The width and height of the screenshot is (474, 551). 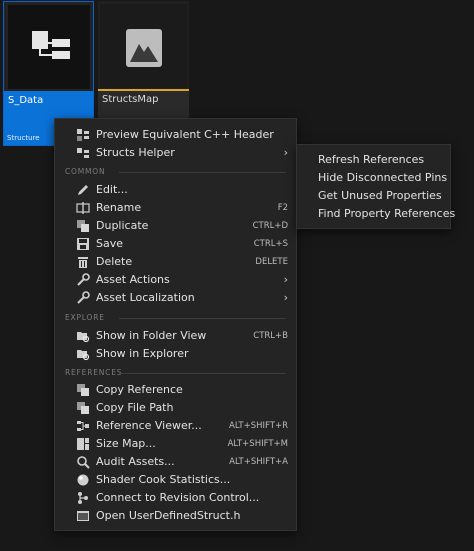 I want to click on cpp-header-icon, so click(x=83, y=135).